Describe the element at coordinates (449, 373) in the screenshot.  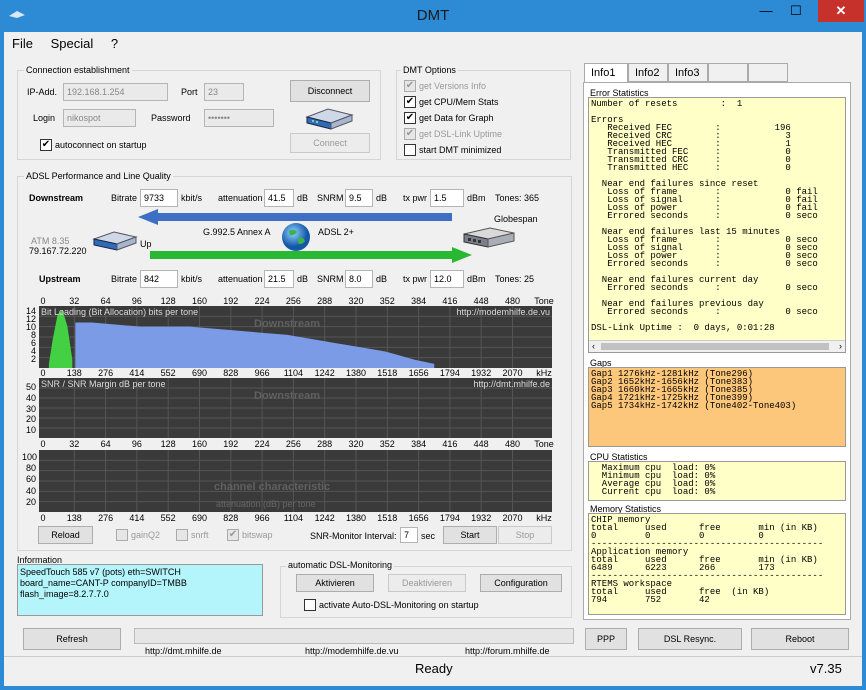
I see `axis-tick: 1794` at that location.